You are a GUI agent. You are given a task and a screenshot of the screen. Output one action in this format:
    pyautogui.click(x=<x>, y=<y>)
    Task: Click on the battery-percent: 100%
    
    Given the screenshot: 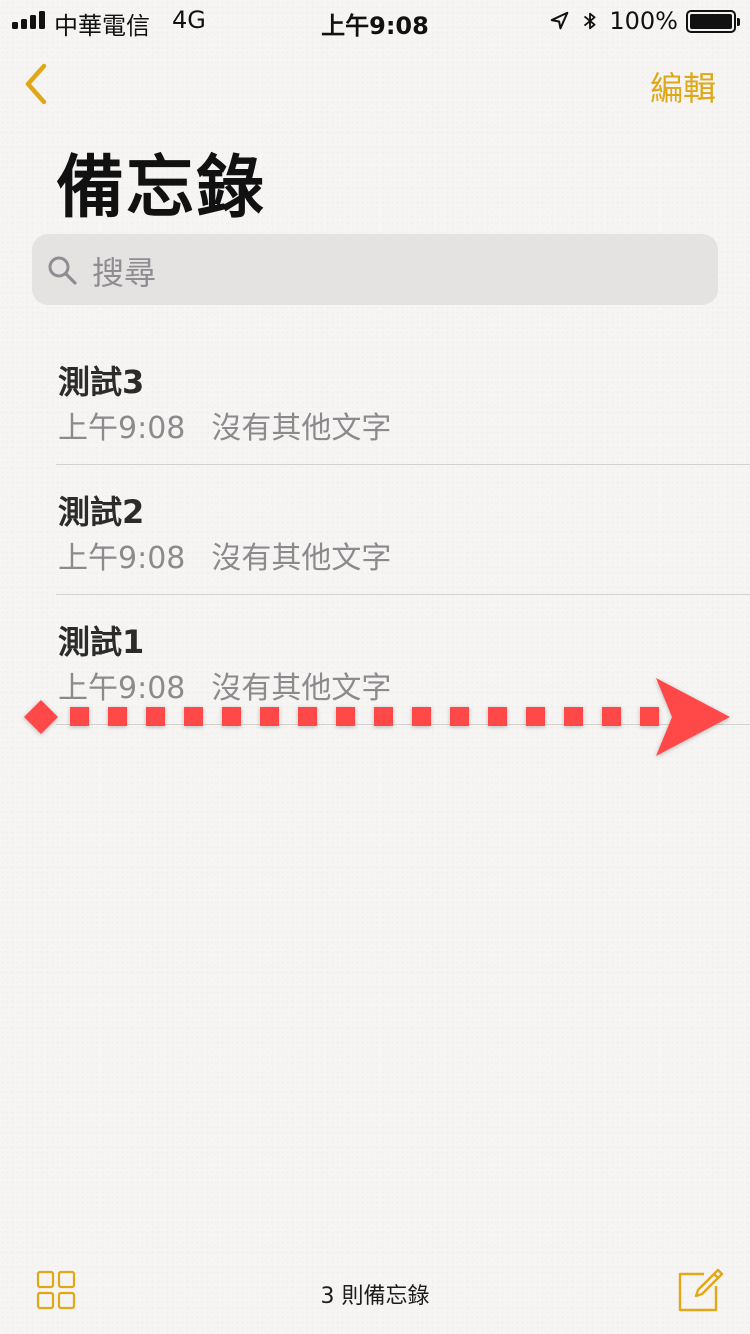 What is the action you would take?
    pyautogui.click(x=643, y=21)
    